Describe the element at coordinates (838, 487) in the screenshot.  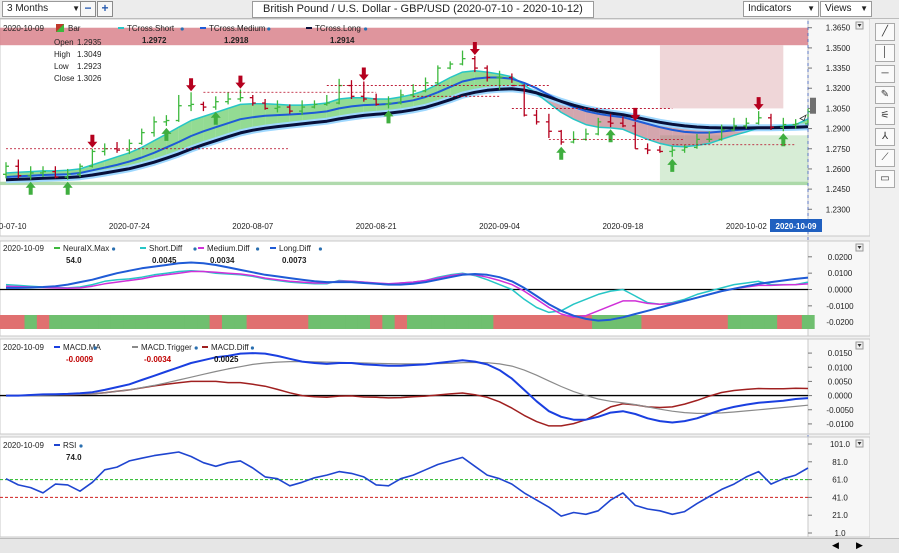
I see `price-axis` at that location.